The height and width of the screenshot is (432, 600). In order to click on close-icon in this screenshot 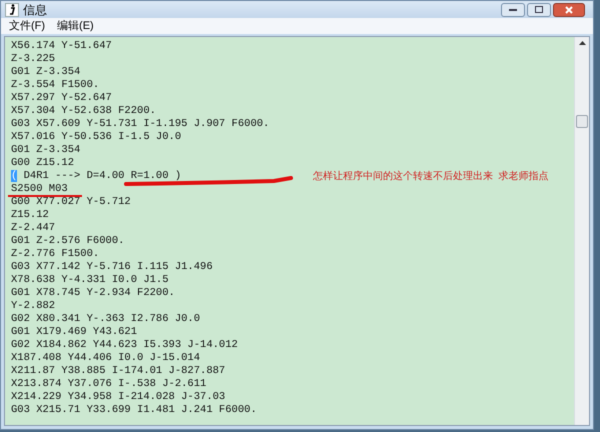, I will do `click(569, 10)`.